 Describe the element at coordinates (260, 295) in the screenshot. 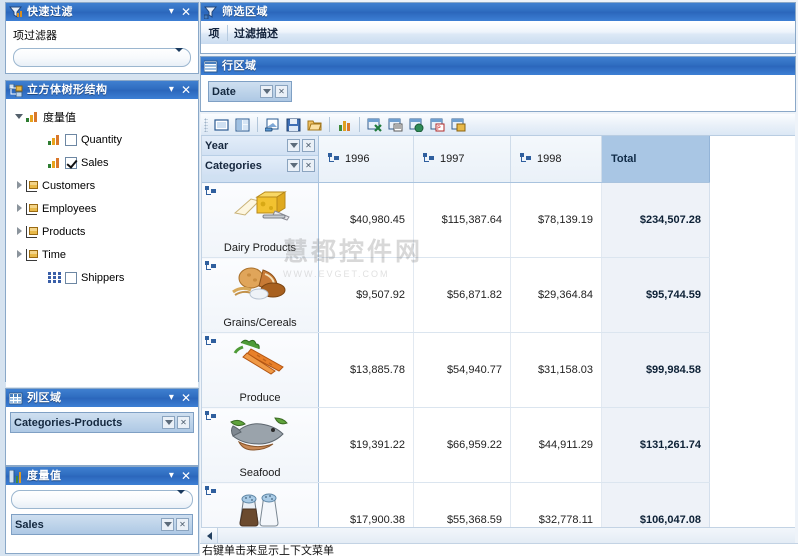

I see `row-header-grains-cereals: Grains/Cereals` at that location.